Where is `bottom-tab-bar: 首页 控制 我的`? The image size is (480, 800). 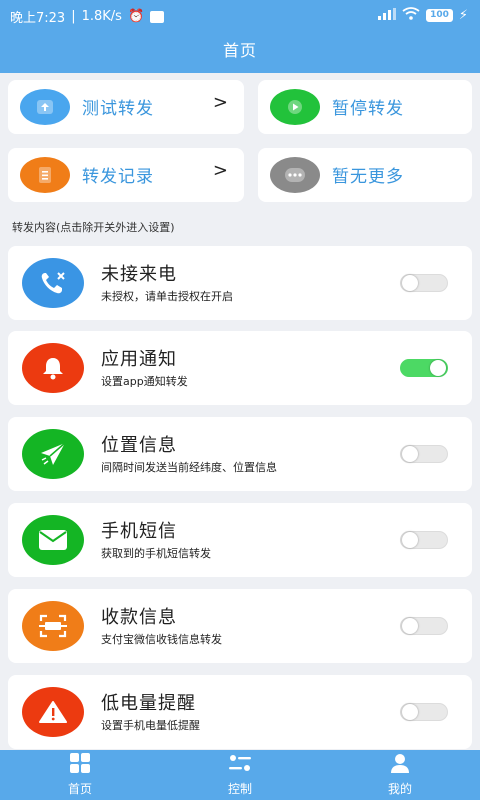
bottom-tab-bar: 首页 控制 我的 is located at coordinates (240, 775).